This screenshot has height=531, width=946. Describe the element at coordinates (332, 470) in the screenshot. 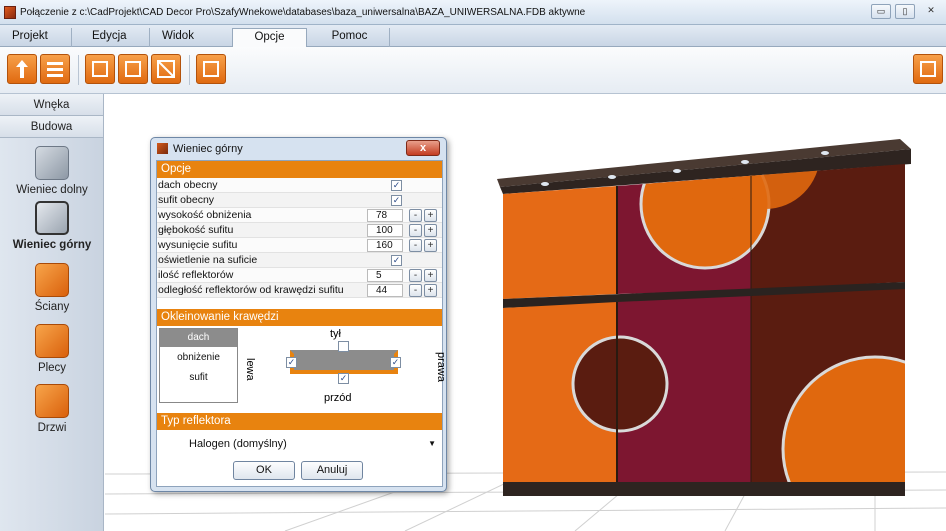

I see `cancel-button: Anuluj` at that location.